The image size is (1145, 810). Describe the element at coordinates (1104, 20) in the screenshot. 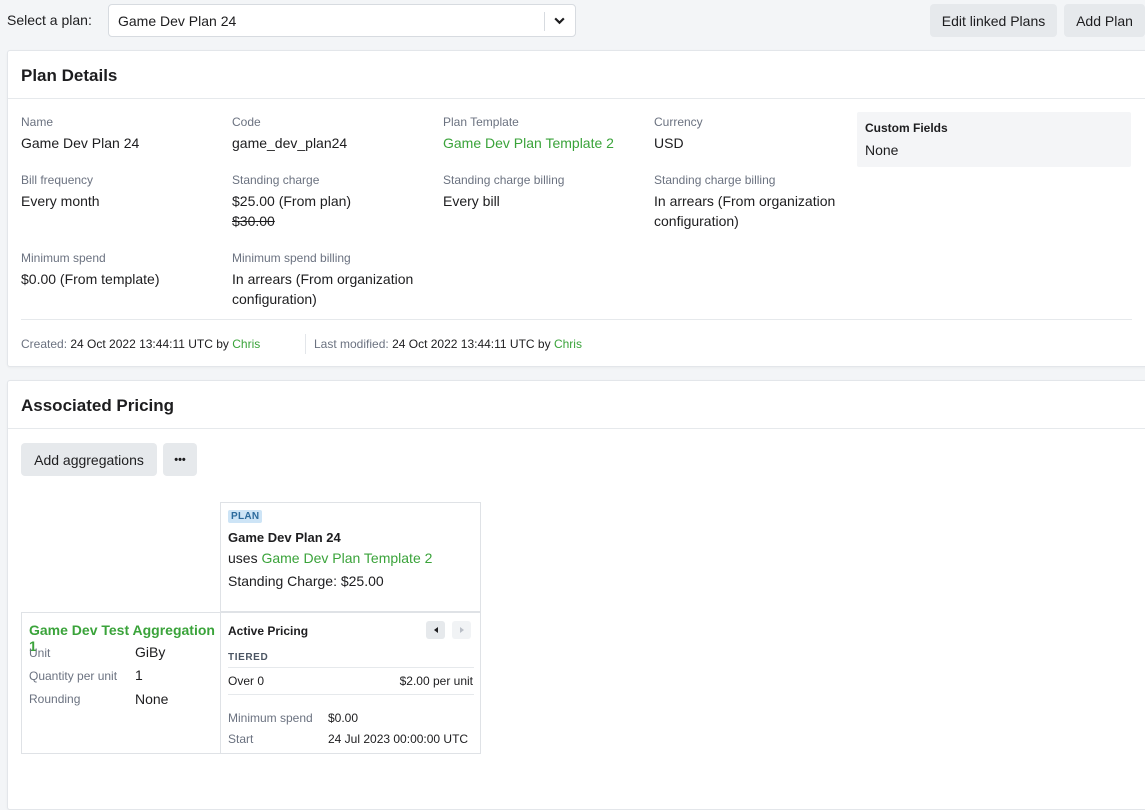

I see `add-plan-button: Add Plan` at that location.